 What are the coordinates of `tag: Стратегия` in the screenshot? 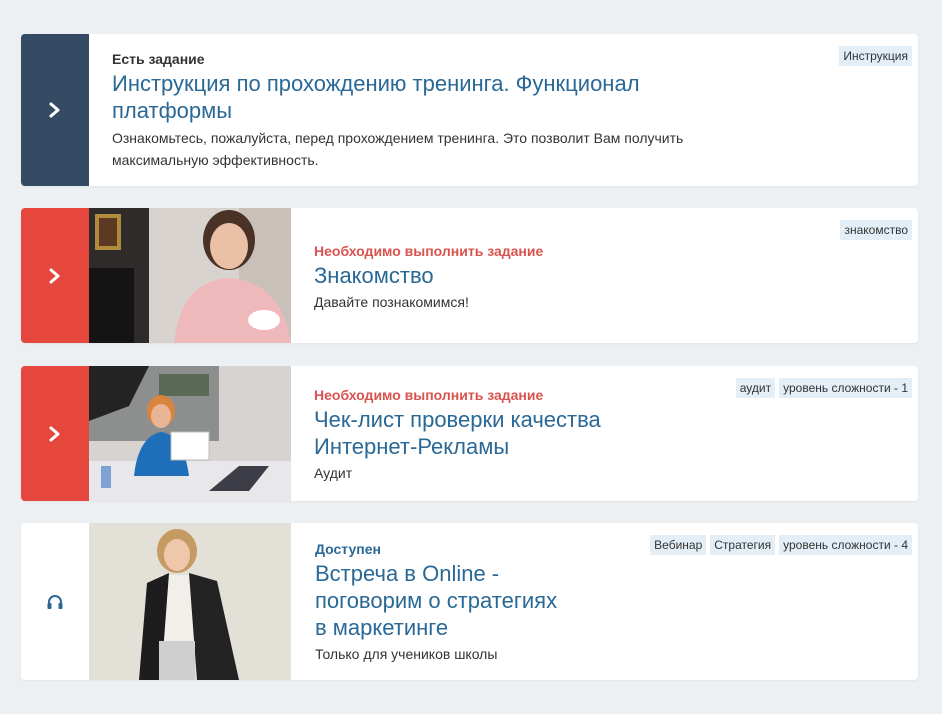 It's located at (743, 545).